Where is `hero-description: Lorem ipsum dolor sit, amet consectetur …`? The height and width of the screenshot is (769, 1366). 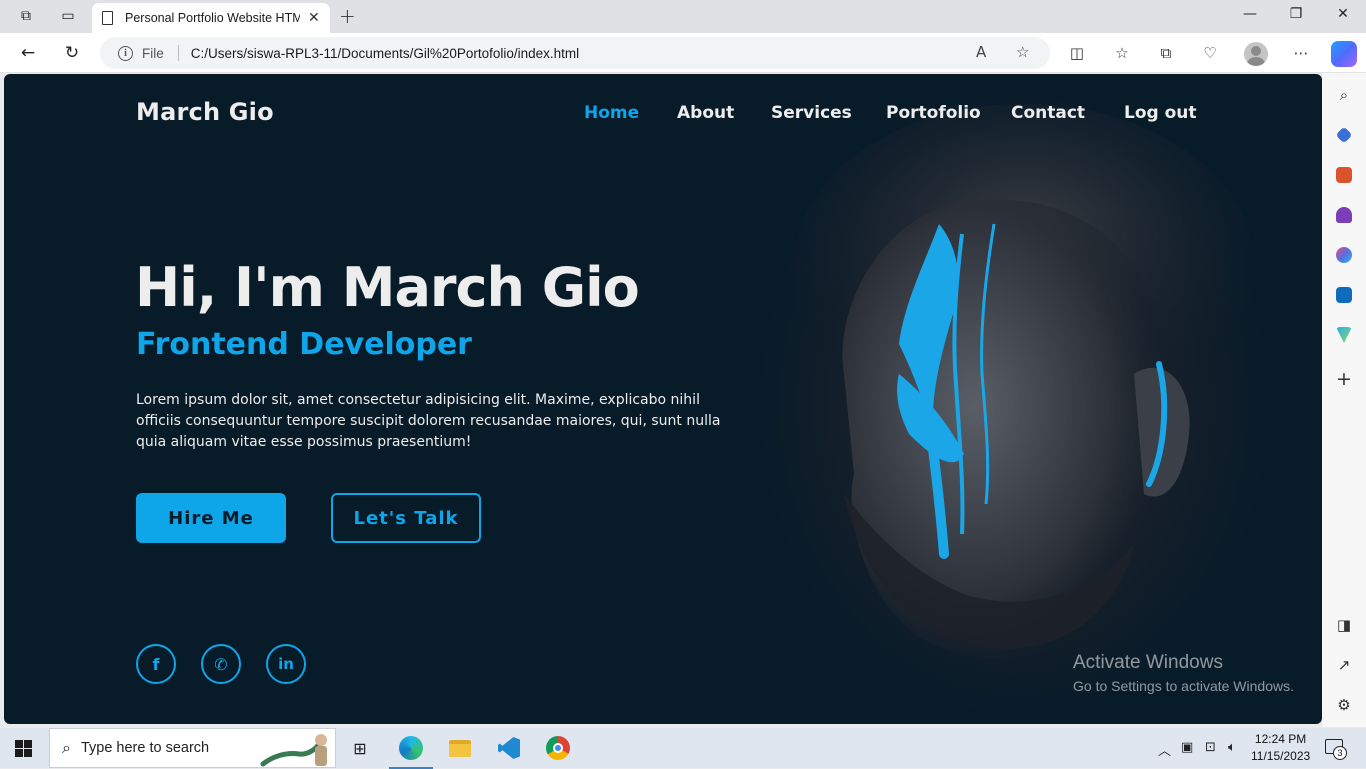 hero-description: Lorem ipsum dolor sit, amet consectetur … is located at coordinates (428, 421).